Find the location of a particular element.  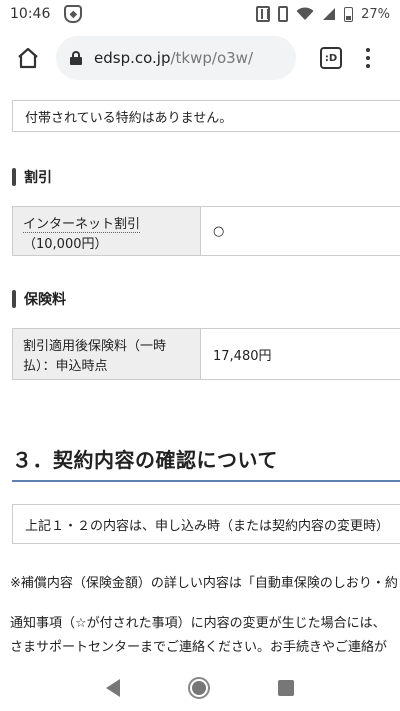

premium-heading: 保険料 is located at coordinates (39, 299).